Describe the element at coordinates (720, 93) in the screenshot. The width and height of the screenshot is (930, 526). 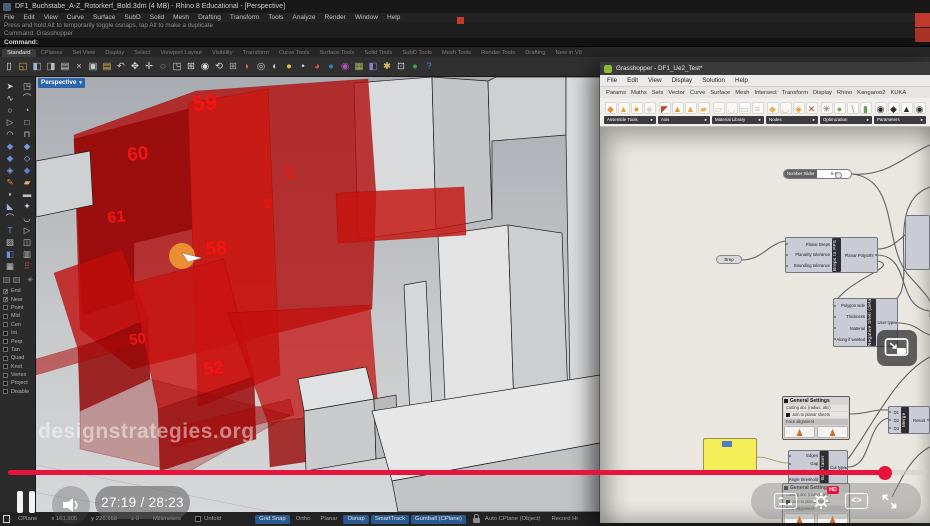
I see `gh-tab-surface: Surface` at that location.